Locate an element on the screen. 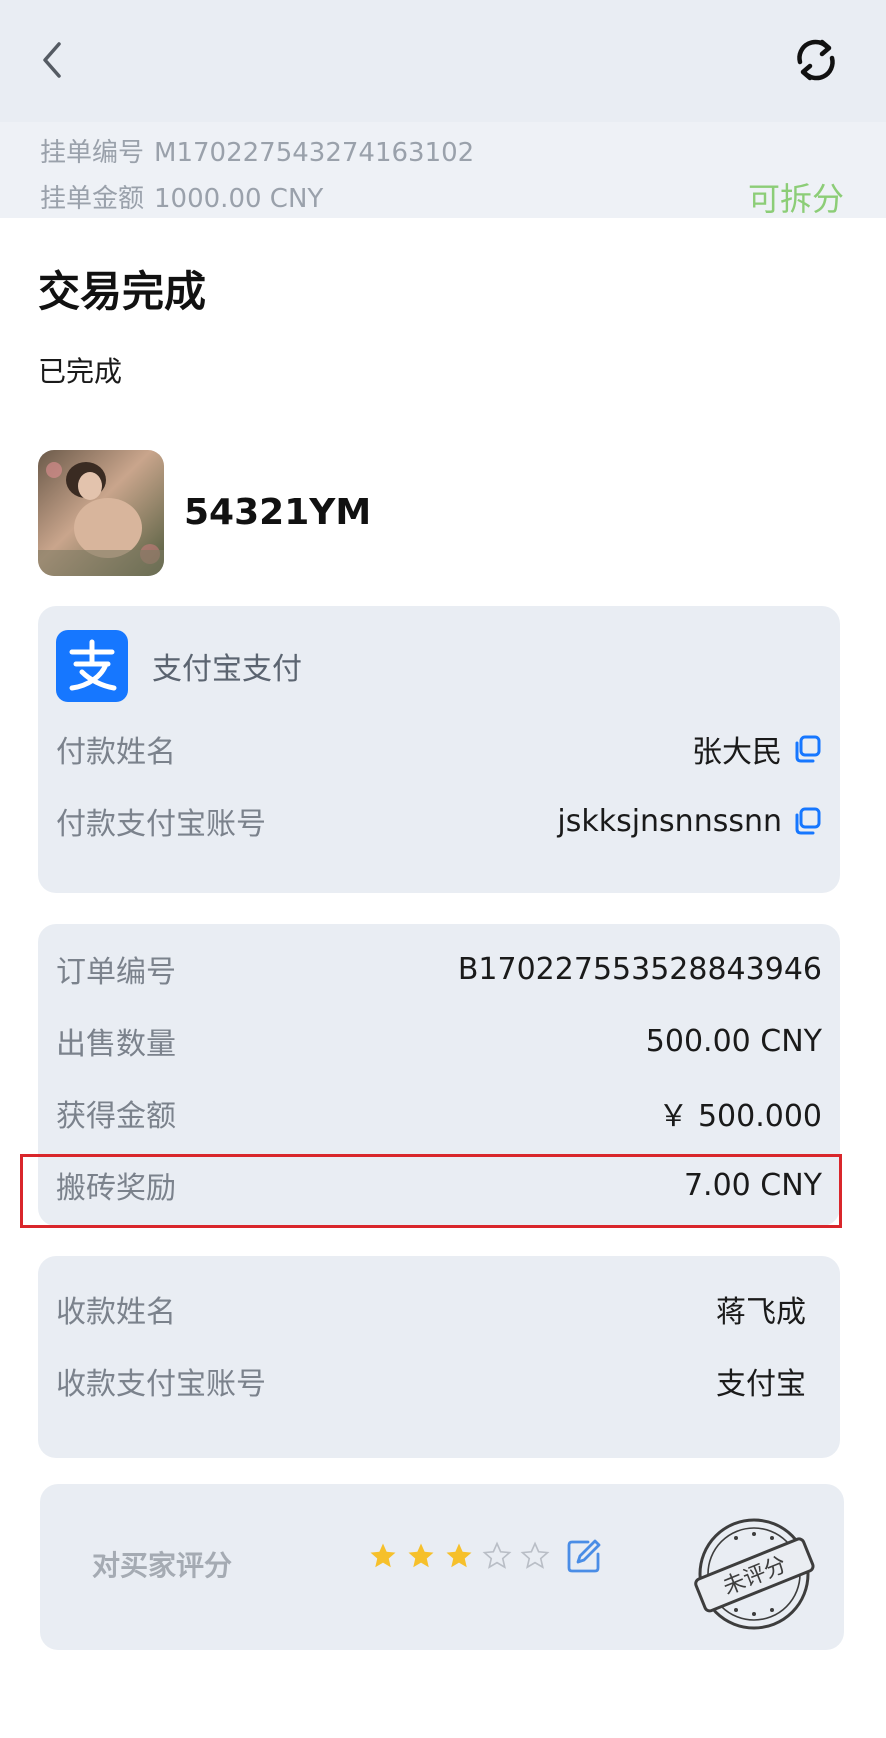 The image size is (886, 1738). avatar is located at coordinates (101, 513).